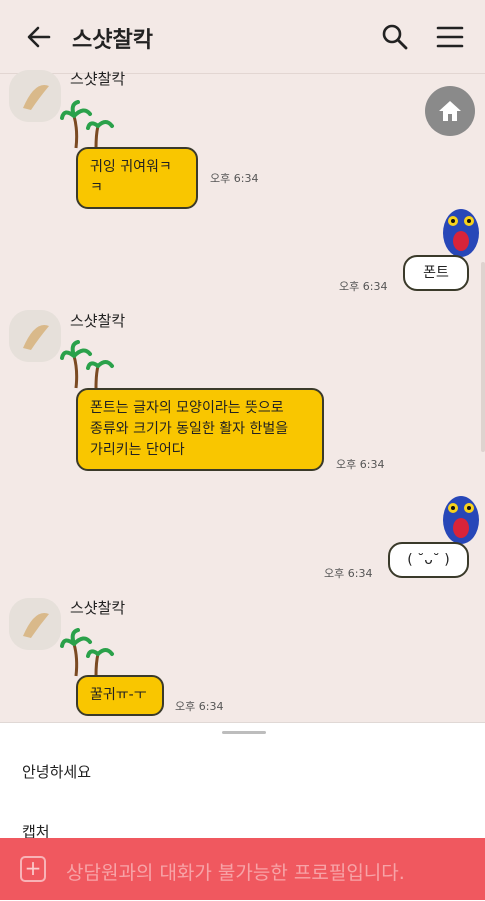 The image size is (485, 901). I want to click on panel-drag-handle, so click(244, 732).